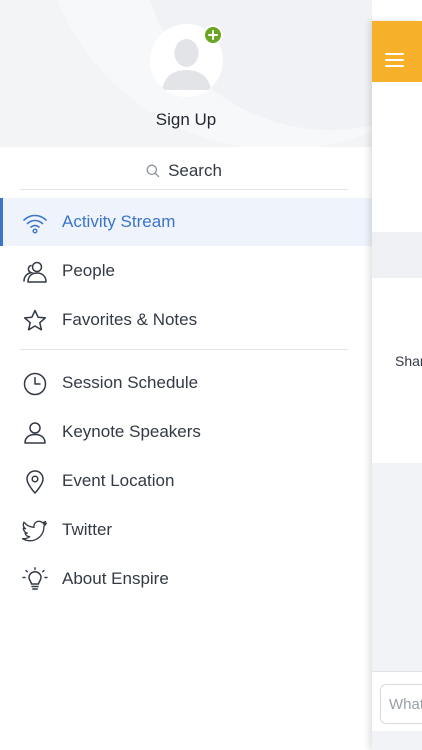  I want to click on search-label: Search, so click(195, 170).